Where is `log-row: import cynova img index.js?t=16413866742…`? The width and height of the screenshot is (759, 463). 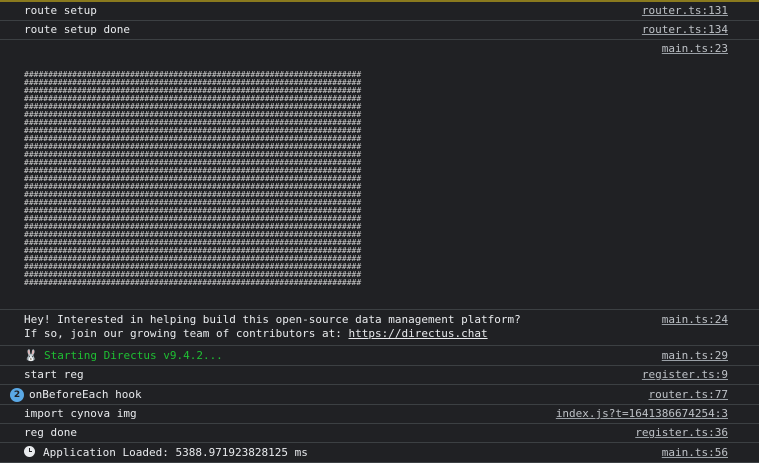
log-row: import cynova img index.js?t=16413866742… is located at coordinates (379, 414).